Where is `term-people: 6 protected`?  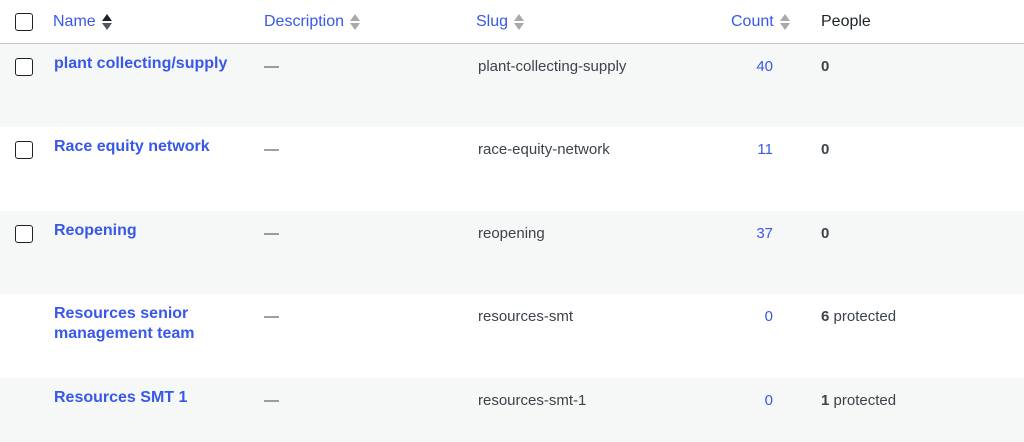
term-people: 6 protected is located at coordinates (858, 317).